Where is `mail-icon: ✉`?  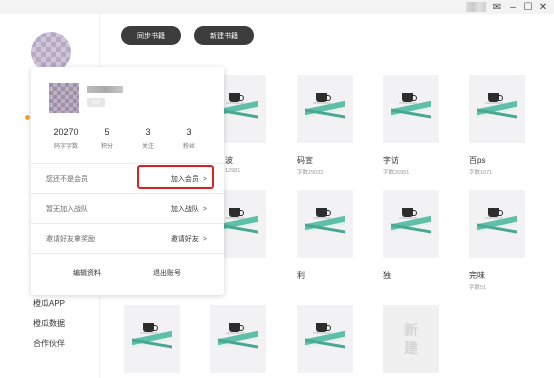
mail-icon: ✉ is located at coordinates (497, 7).